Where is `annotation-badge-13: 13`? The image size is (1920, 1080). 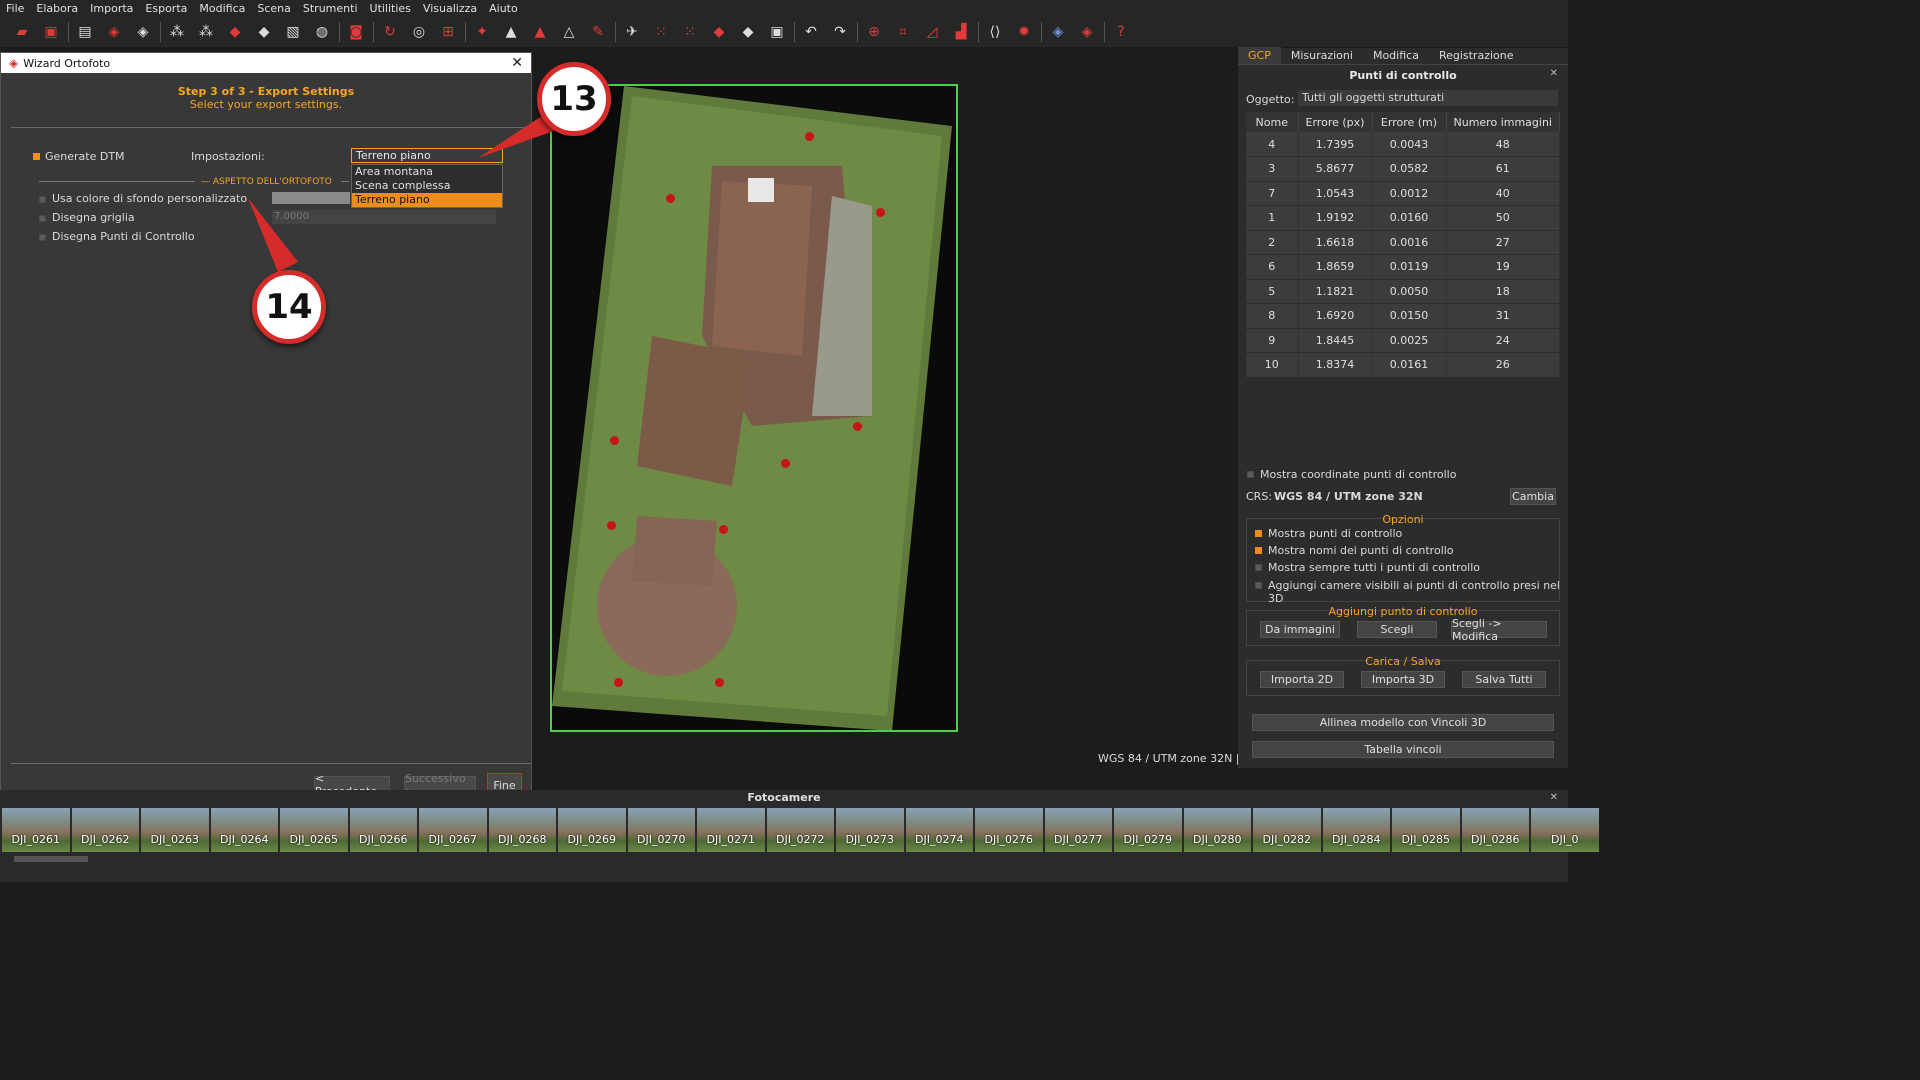
annotation-badge-13: 13 is located at coordinates (574, 99).